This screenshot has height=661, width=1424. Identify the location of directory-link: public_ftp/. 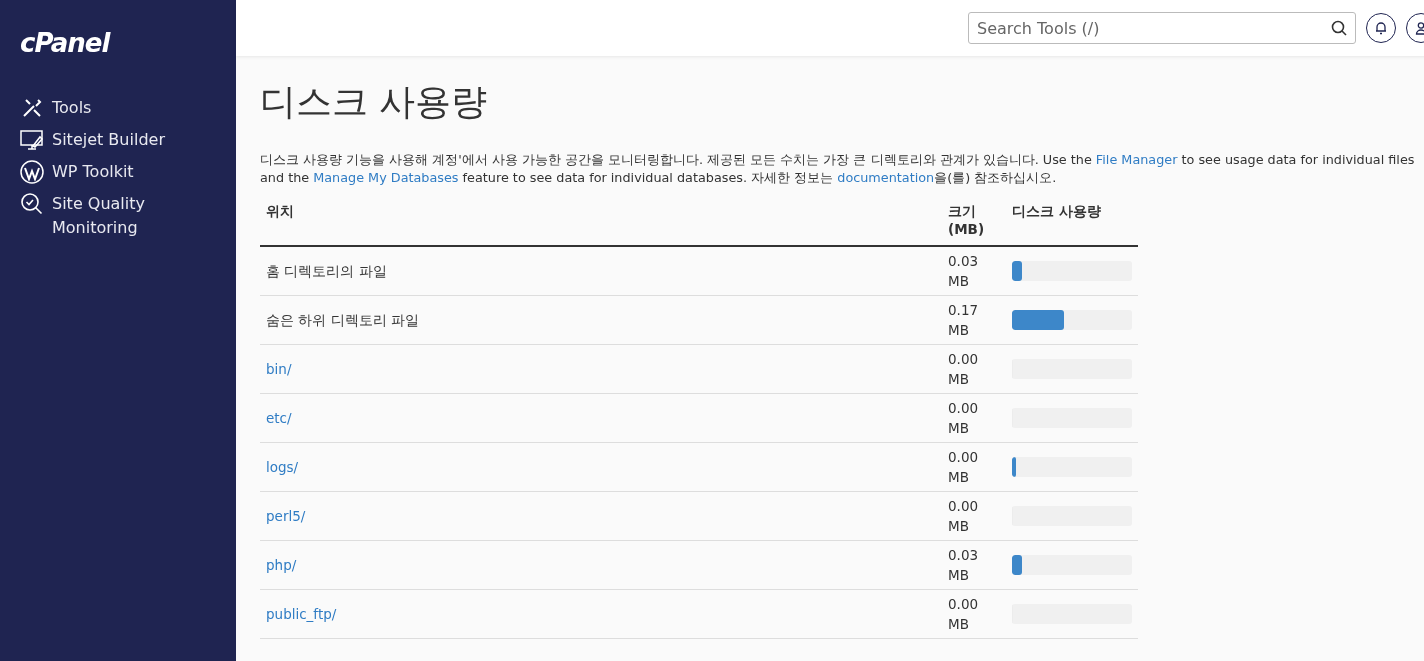
(301, 614).